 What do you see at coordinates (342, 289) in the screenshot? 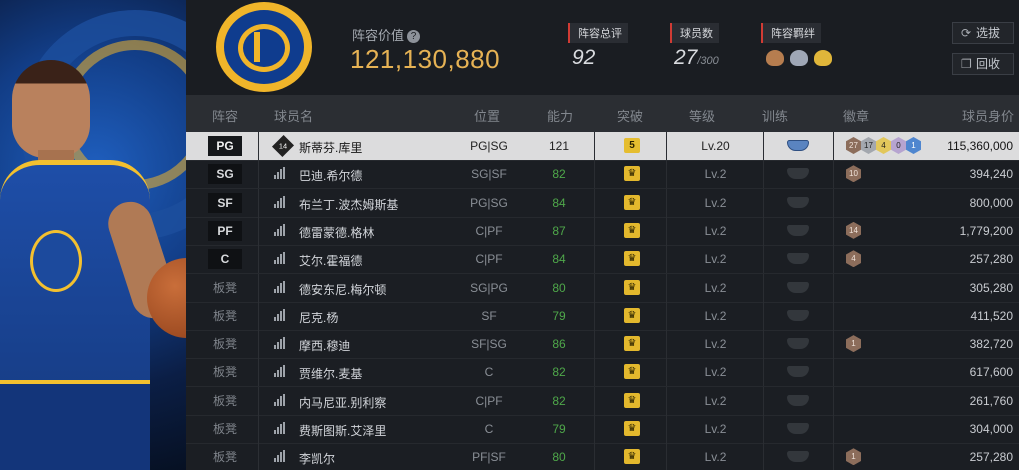
I see `player-name: 德安东尼.梅尔顿` at bounding box center [342, 289].